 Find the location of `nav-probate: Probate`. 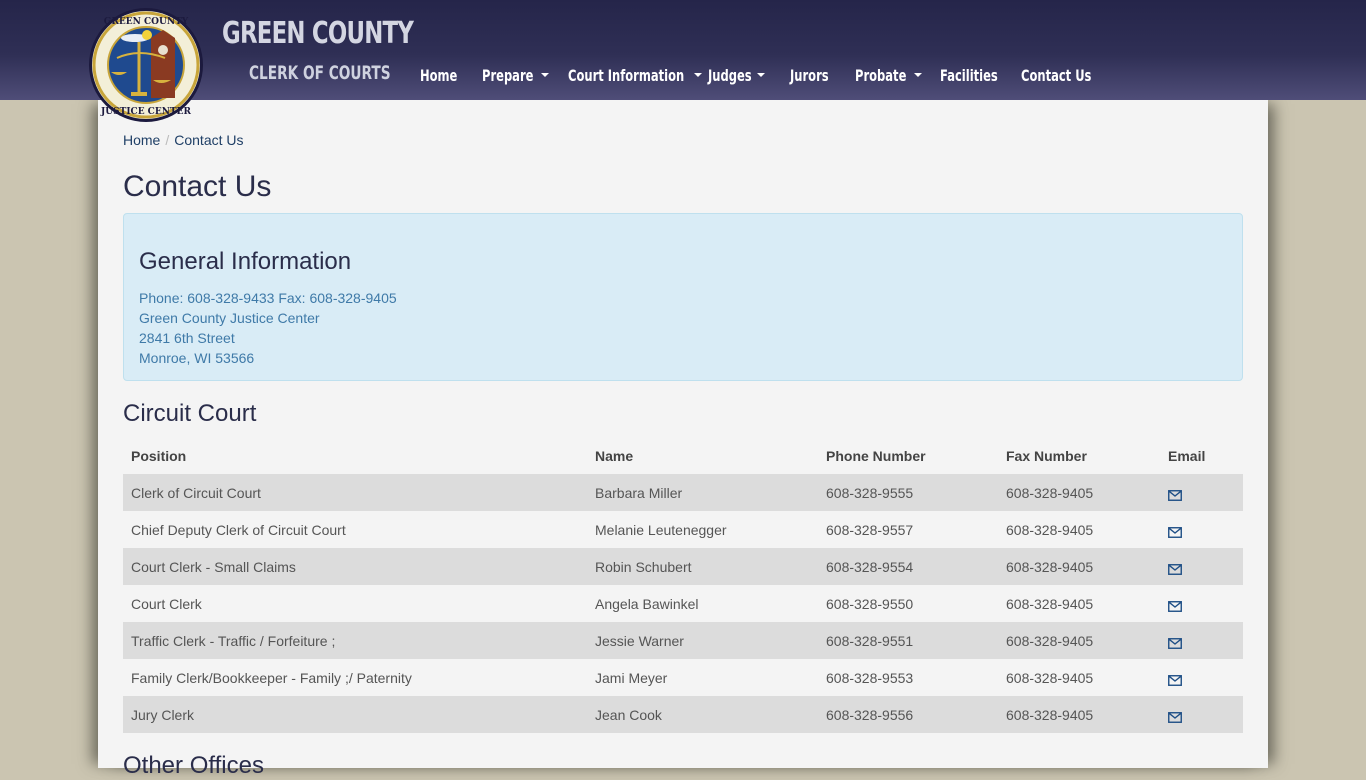

nav-probate: Probate is located at coordinates (897, 75).